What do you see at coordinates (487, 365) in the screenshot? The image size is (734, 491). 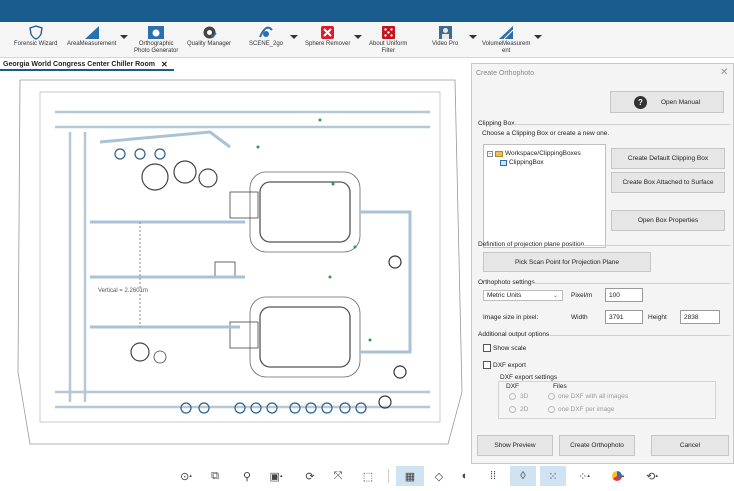 I see `dxf-export-checkbox` at bounding box center [487, 365].